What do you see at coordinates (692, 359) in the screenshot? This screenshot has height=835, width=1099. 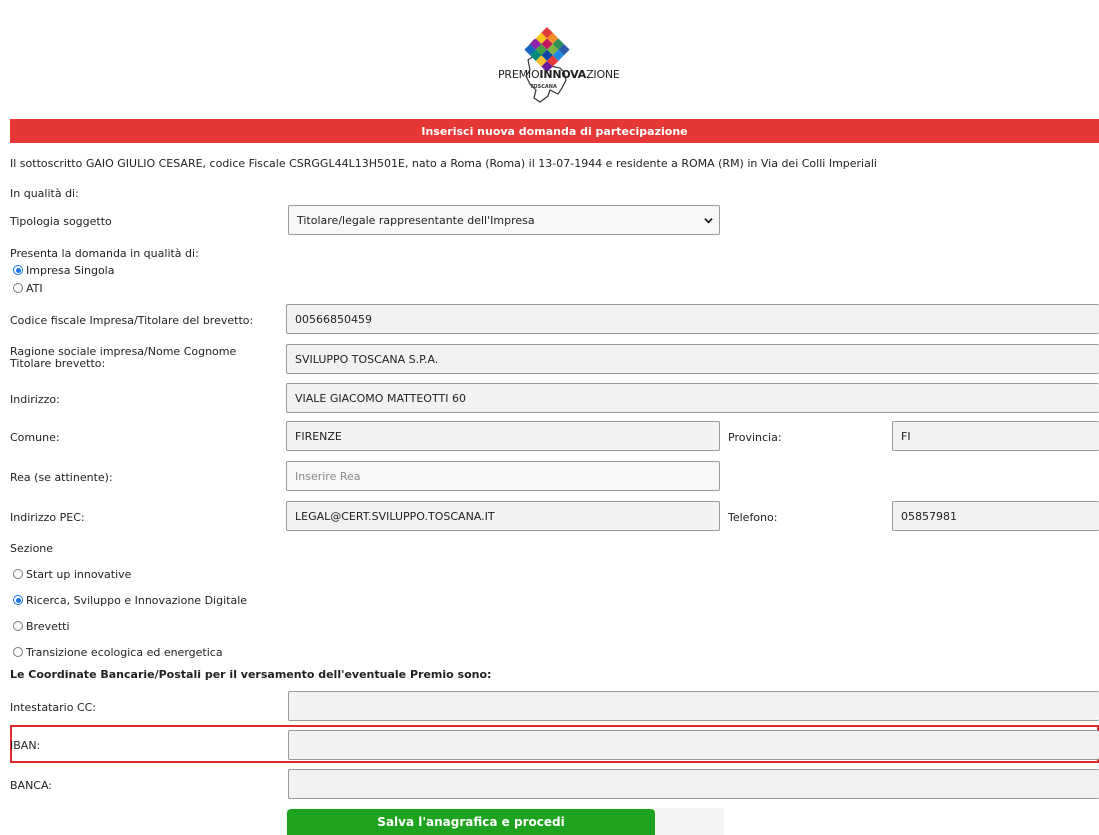 I see `ragione-sociale-input: SVILUPPO TOSCANA S.P.A.` at bounding box center [692, 359].